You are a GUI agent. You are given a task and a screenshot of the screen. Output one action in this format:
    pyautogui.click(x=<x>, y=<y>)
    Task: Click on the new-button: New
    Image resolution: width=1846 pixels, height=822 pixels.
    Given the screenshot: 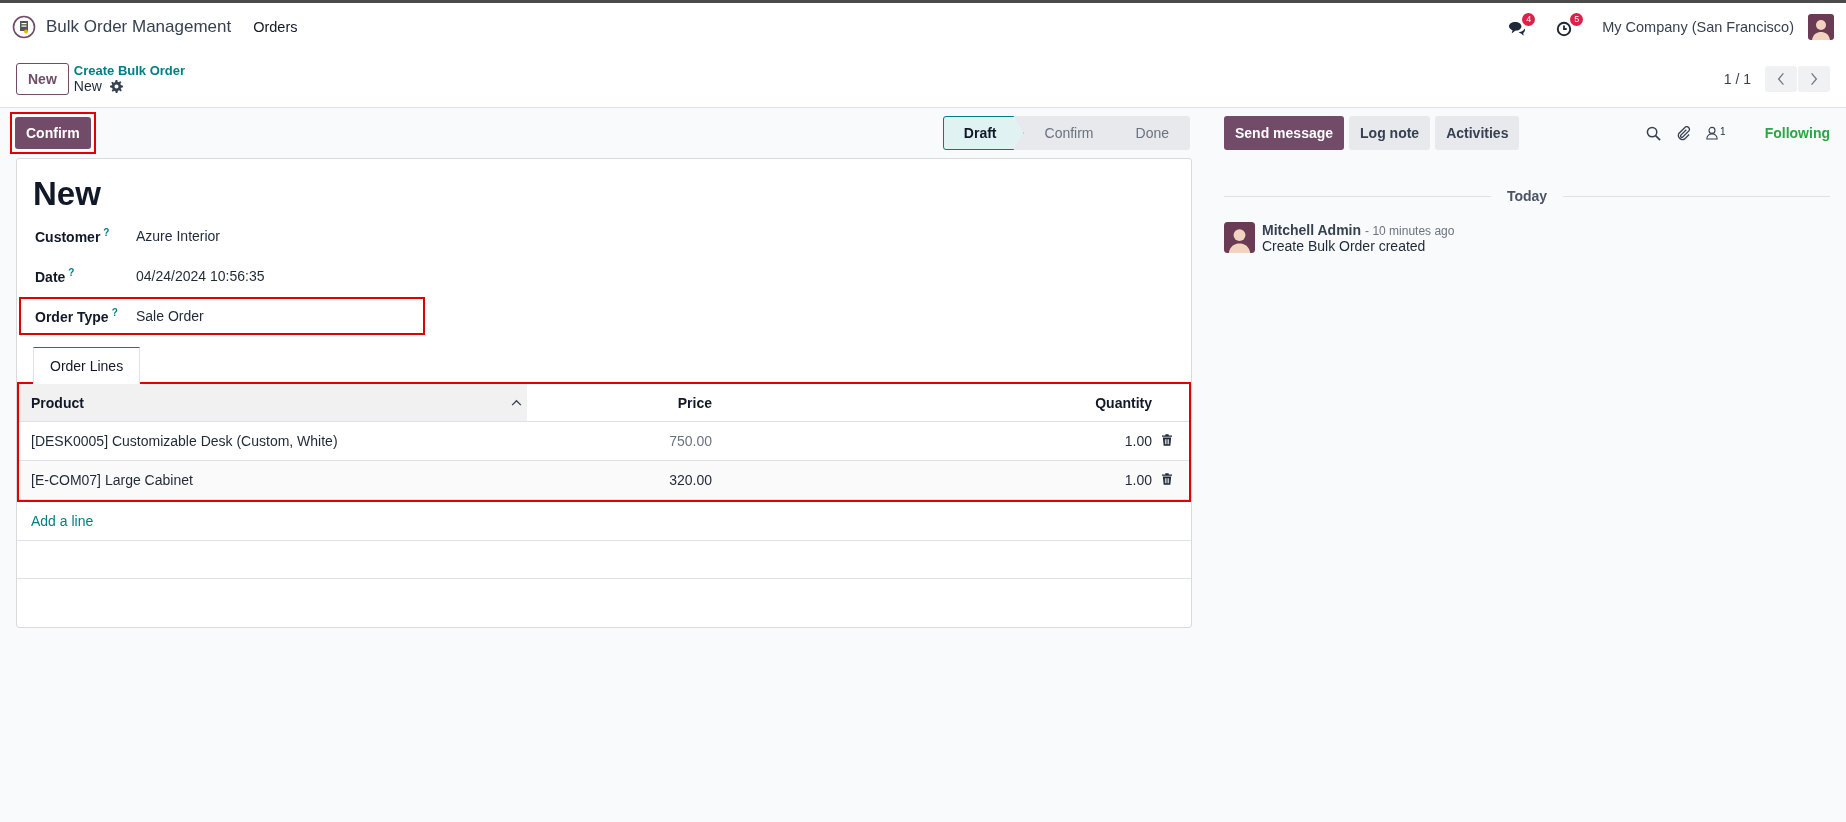 What is the action you would take?
    pyautogui.click(x=42, y=78)
    